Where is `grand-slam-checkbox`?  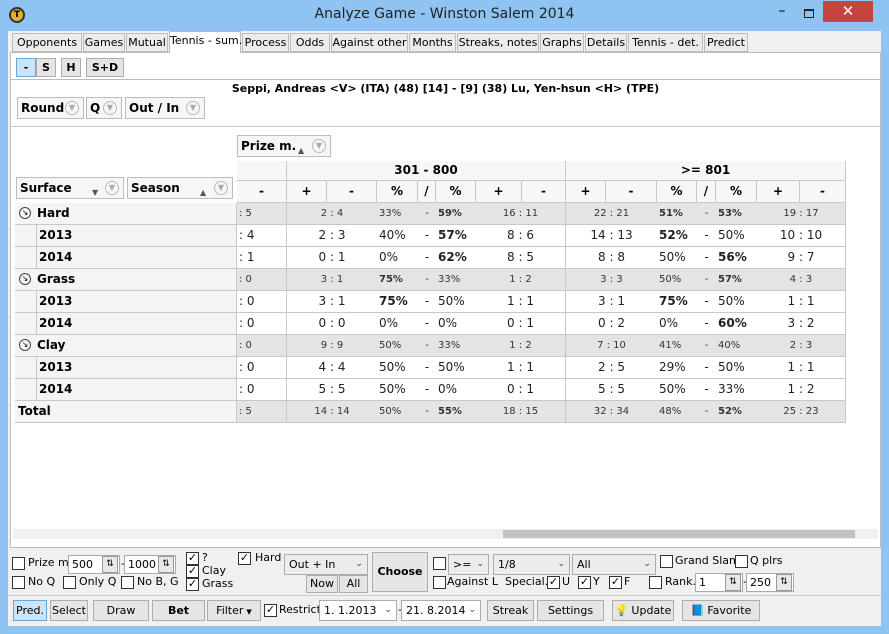
grand-slam-checkbox is located at coordinates (666, 561).